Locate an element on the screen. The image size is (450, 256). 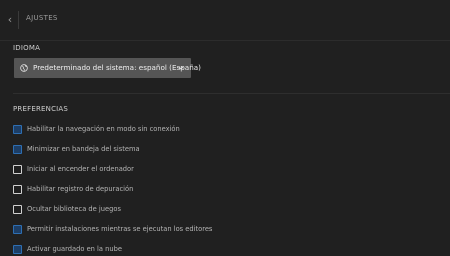
option-label: Ocultar biblioteca de juegos is located at coordinates (74, 209).